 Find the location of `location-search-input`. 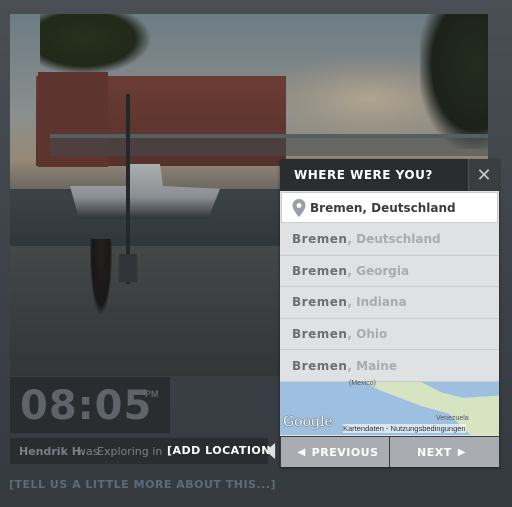

location-search-input is located at coordinates (400, 208).